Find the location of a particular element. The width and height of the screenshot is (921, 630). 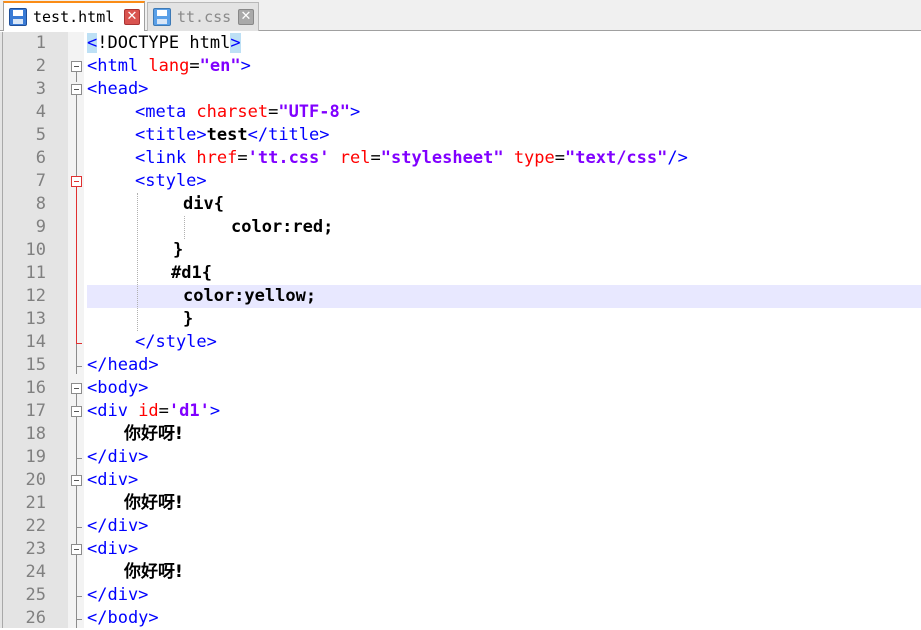

line-number: 20 is located at coordinates (35, 480).